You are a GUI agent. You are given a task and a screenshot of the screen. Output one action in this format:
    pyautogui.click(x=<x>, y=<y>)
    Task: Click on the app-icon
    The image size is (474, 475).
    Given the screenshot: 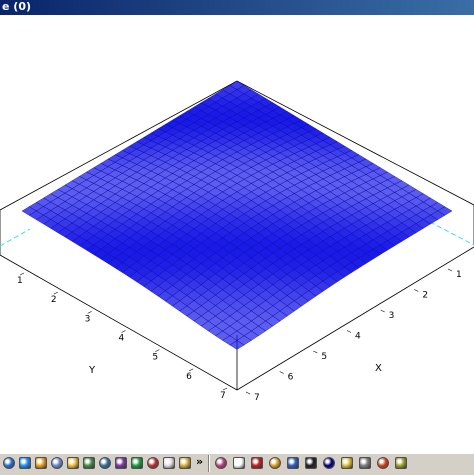 What is the action you would take?
    pyautogui.click(x=153, y=463)
    